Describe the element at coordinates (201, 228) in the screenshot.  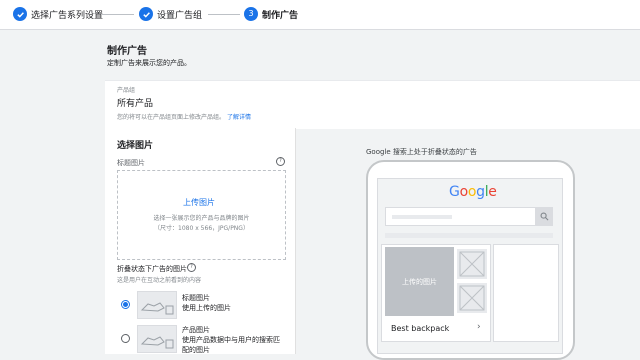
I see `upload-hint-line-2: （尺寸：1080 x 566，JPG/PNG）` at that location.